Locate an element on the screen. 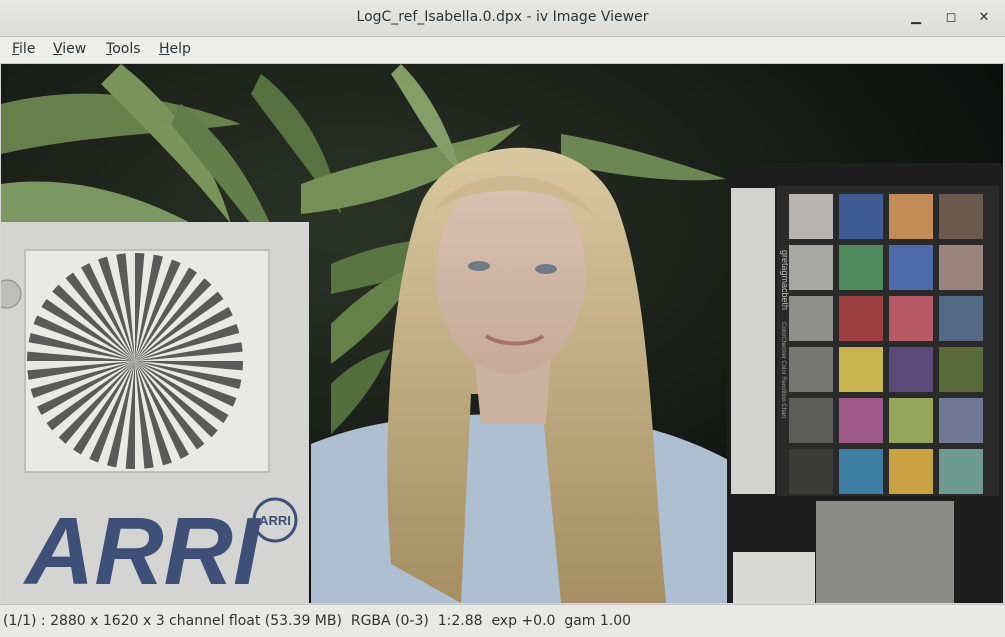 The width and height of the screenshot is (1005, 637). menu-tools: Tools is located at coordinates (123, 49).